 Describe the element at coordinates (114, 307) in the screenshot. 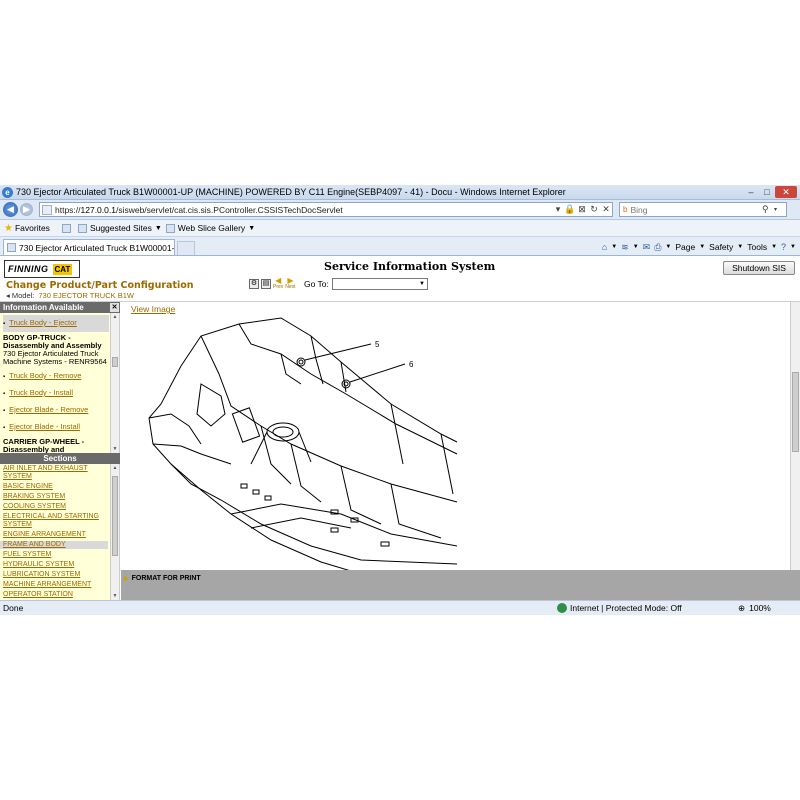

I see `close-icon: ✕` at that location.